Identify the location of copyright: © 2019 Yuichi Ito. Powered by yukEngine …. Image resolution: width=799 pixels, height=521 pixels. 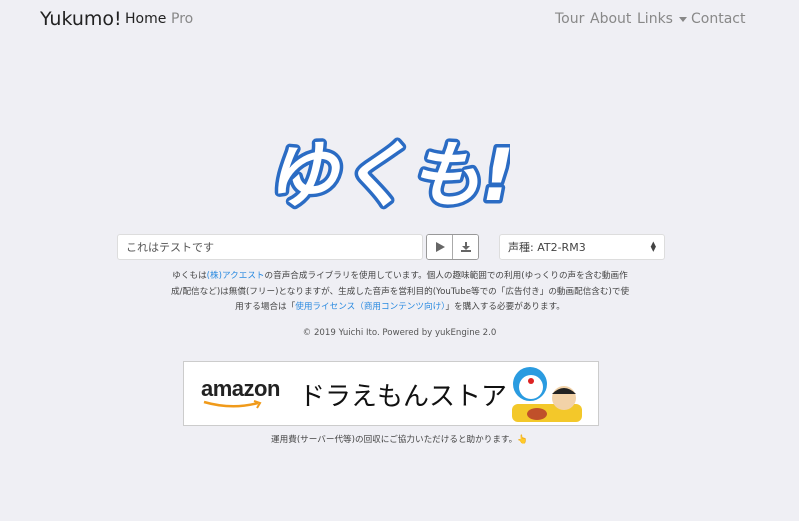
(399, 333).